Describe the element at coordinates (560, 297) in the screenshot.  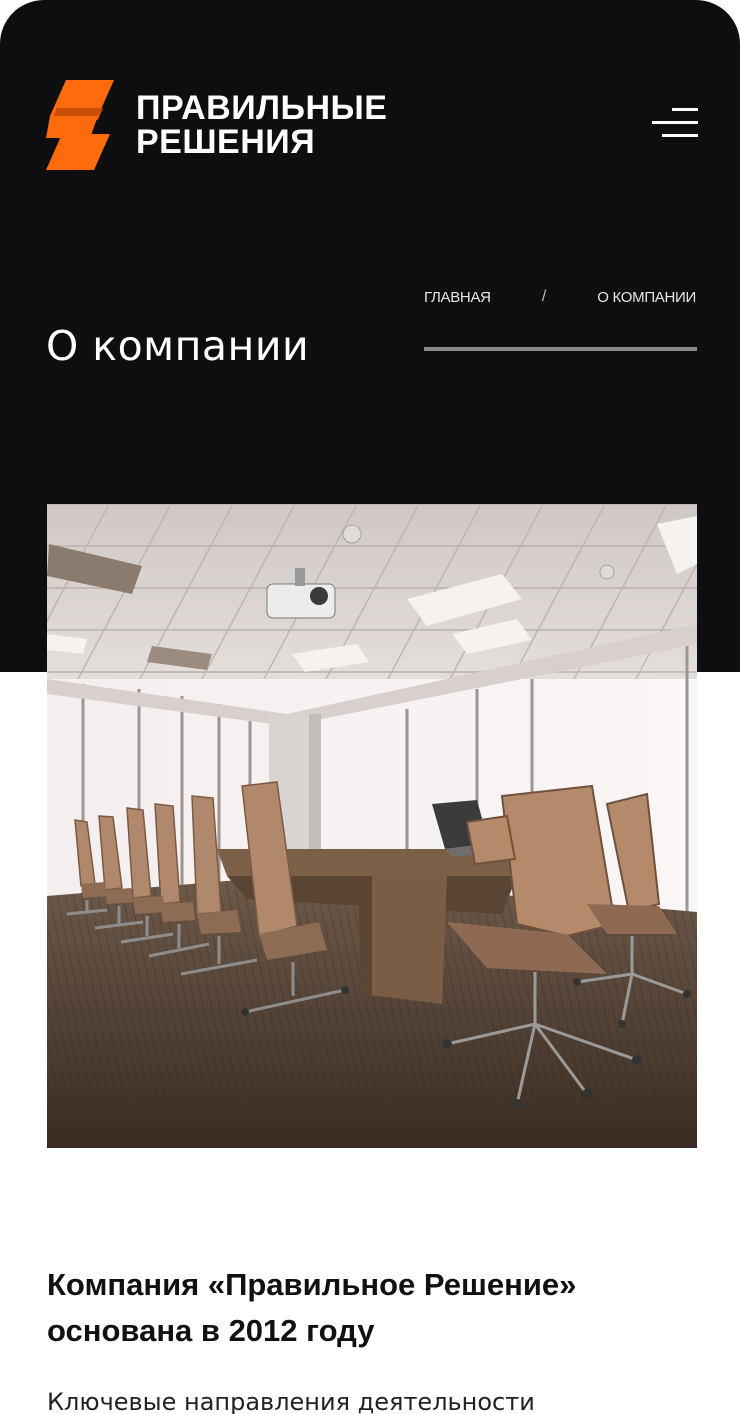
I see `breadcrumb: ГЛАВНАЯ / О КОМПАНИИ` at that location.